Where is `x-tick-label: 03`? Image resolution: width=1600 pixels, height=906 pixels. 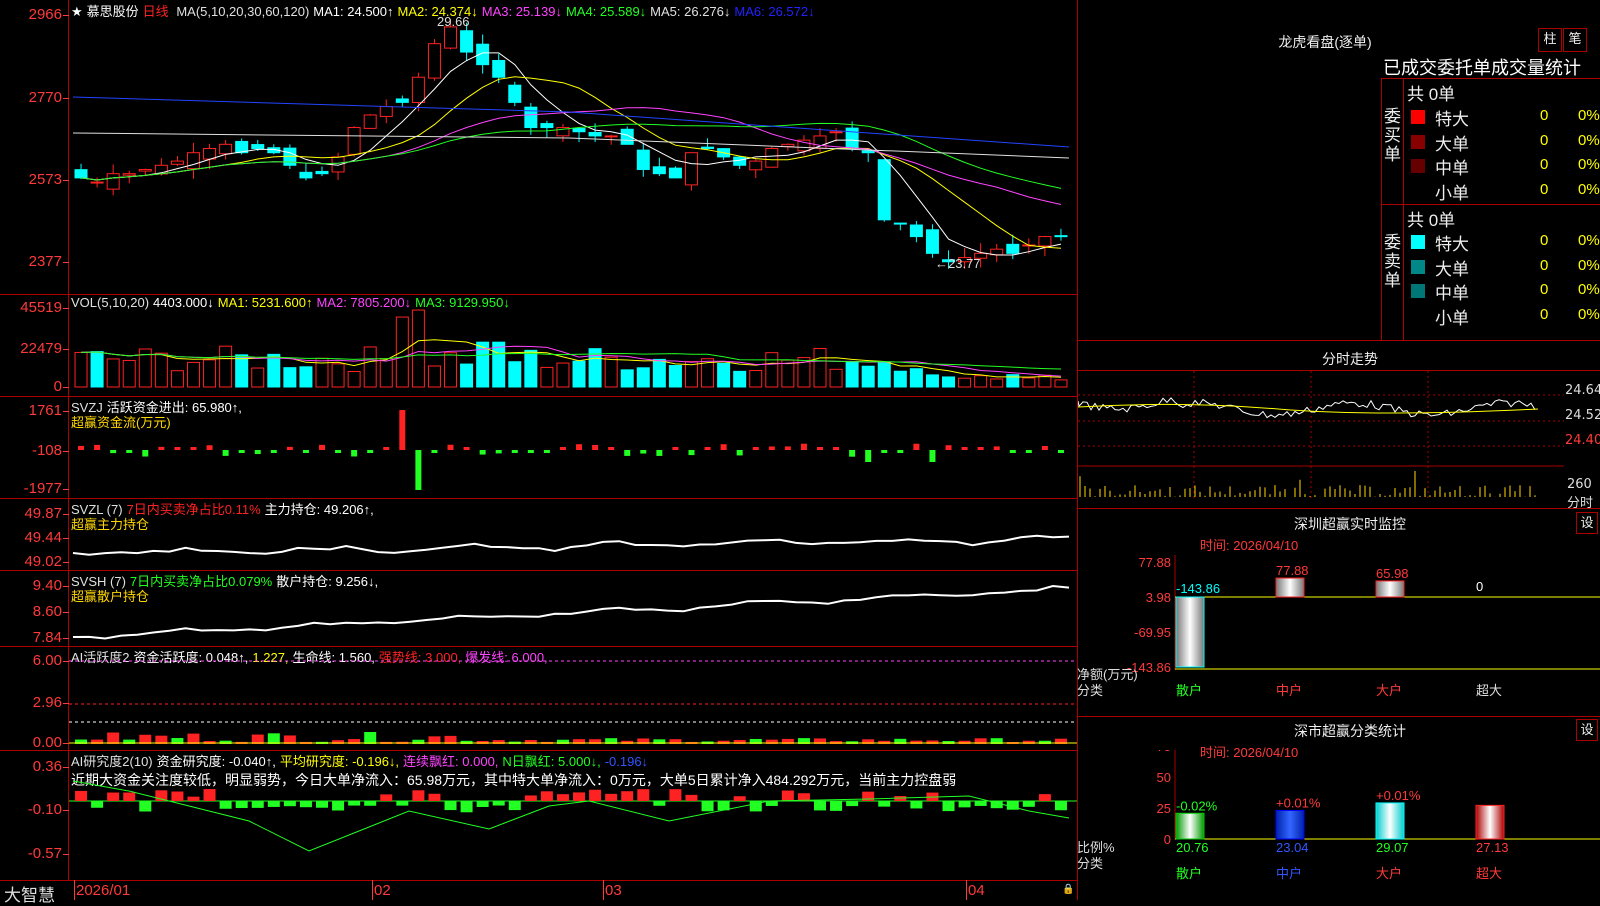 x-tick-label: 03 is located at coordinates (613, 890).